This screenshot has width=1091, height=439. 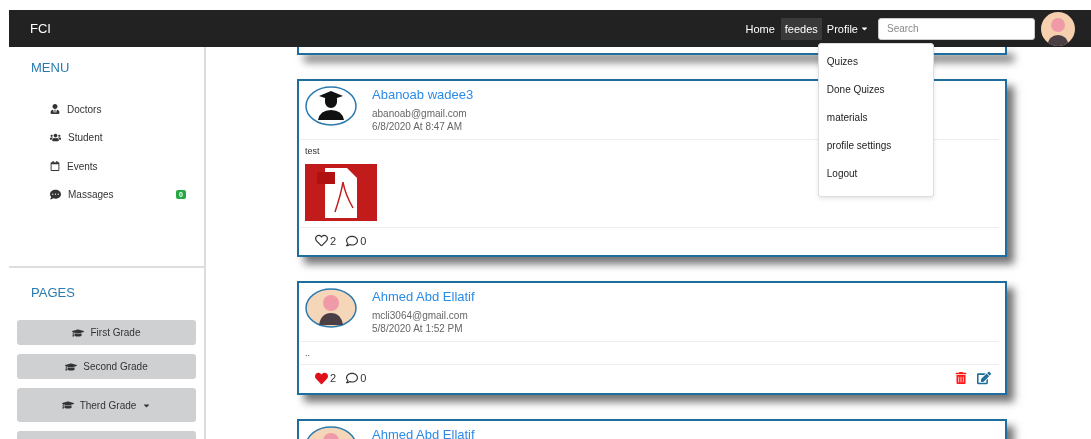 What do you see at coordinates (956, 28) in the screenshot?
I see `search-field: Search` at bounding box center [956, 28].